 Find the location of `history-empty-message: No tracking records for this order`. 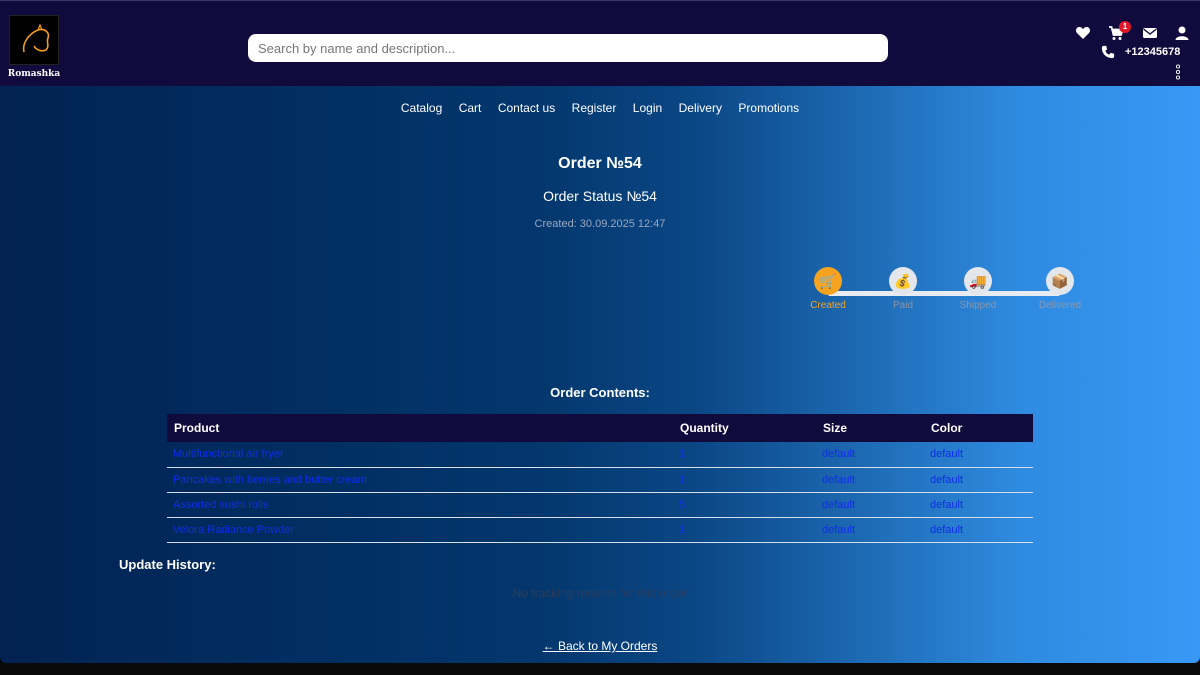

history-empty-message: No tracking records for this order is located at coordinates (600, 593).